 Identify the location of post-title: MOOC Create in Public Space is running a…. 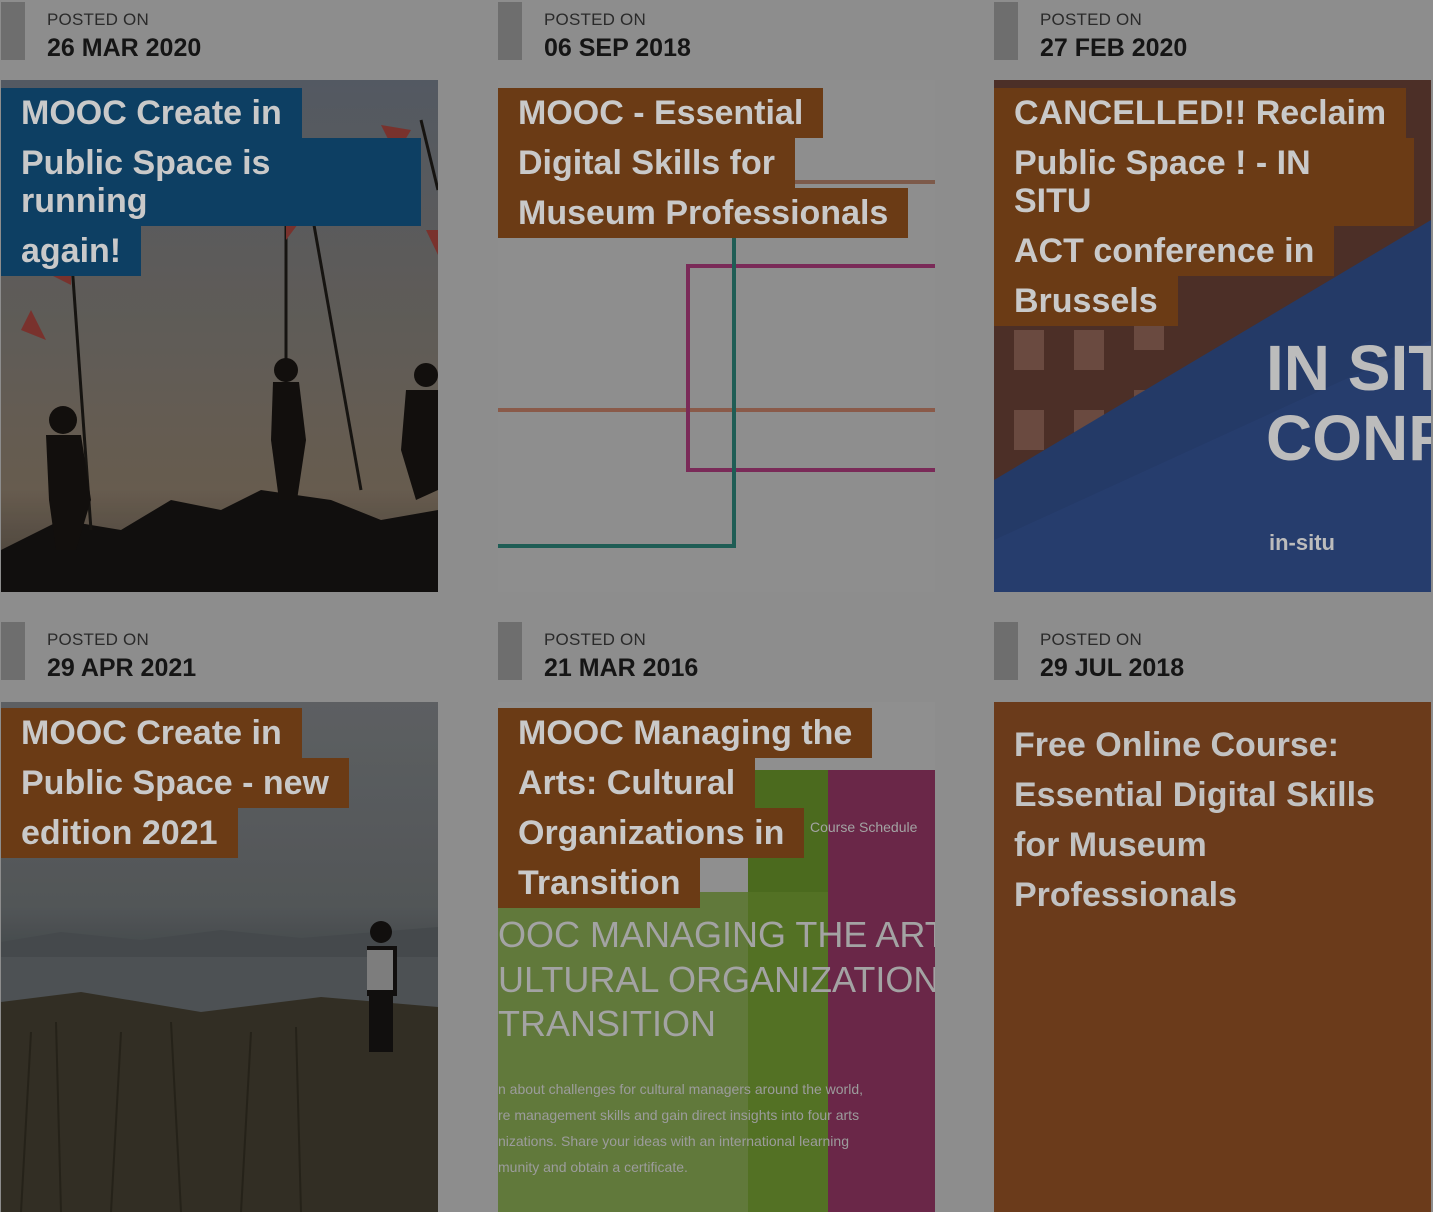
(211, 182).